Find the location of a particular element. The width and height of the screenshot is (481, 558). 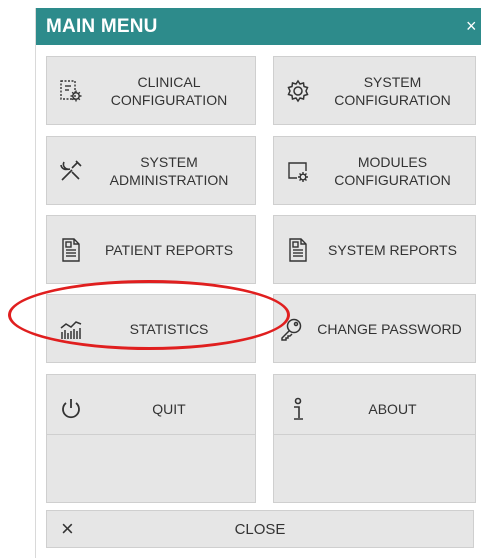

modules-configuration-label: MODULES CONFIGURATION is located at coordinates (392, 170).